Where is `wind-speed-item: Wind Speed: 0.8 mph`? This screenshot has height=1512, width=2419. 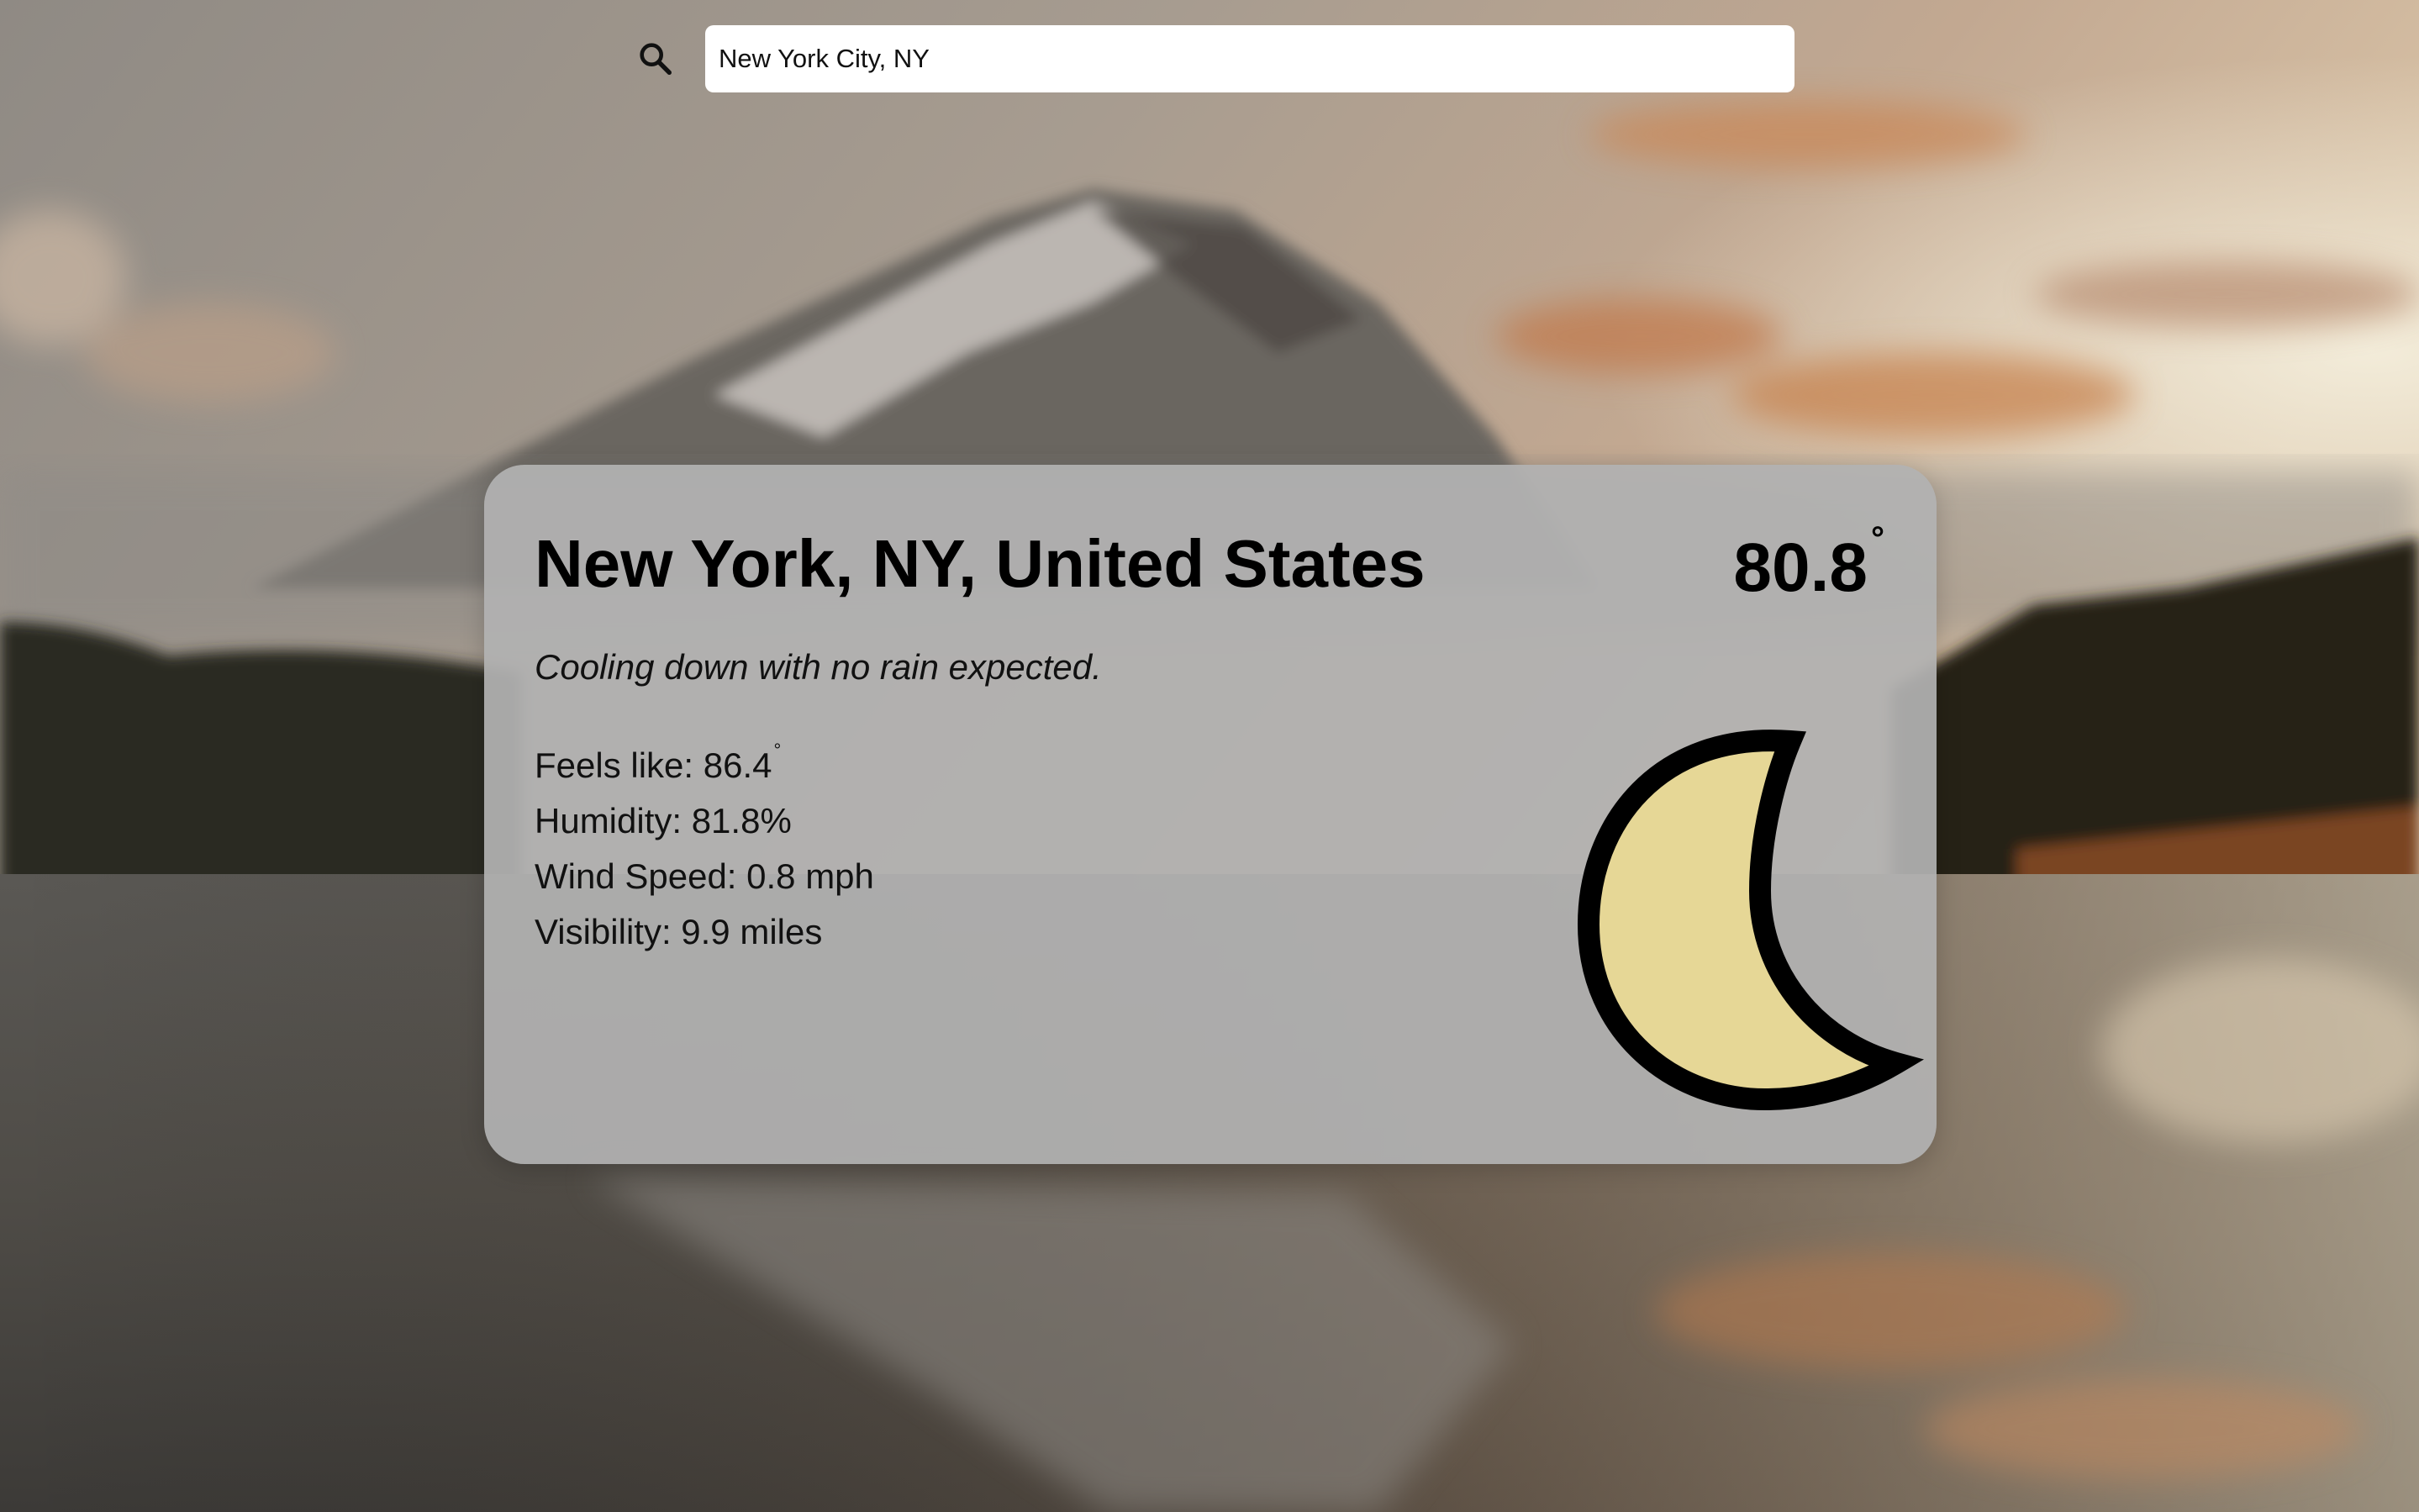
wind-speed-item: Wind Speed: 0.8 mph is located at coordinates (704, 876).